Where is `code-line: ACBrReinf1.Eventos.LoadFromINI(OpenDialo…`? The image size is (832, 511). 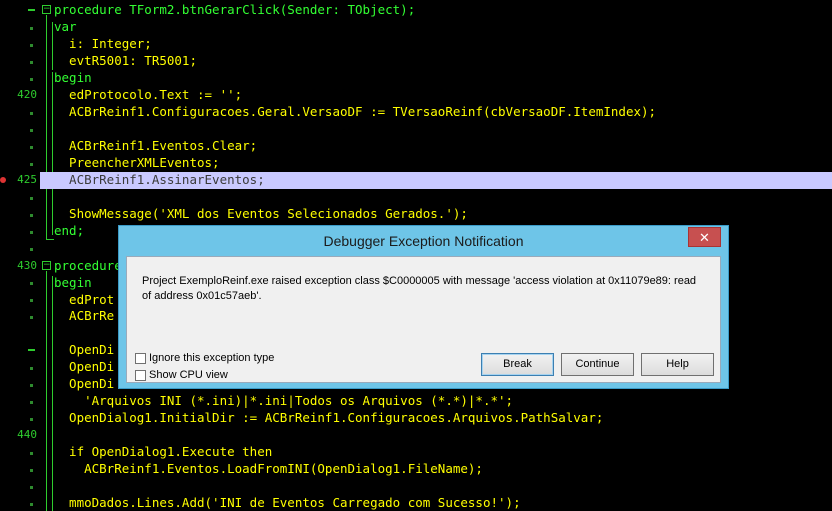 code-line: ACBrReinf1.Eventos.LoadFromINI(OpenDialo… is located at coordinates (268, 468).